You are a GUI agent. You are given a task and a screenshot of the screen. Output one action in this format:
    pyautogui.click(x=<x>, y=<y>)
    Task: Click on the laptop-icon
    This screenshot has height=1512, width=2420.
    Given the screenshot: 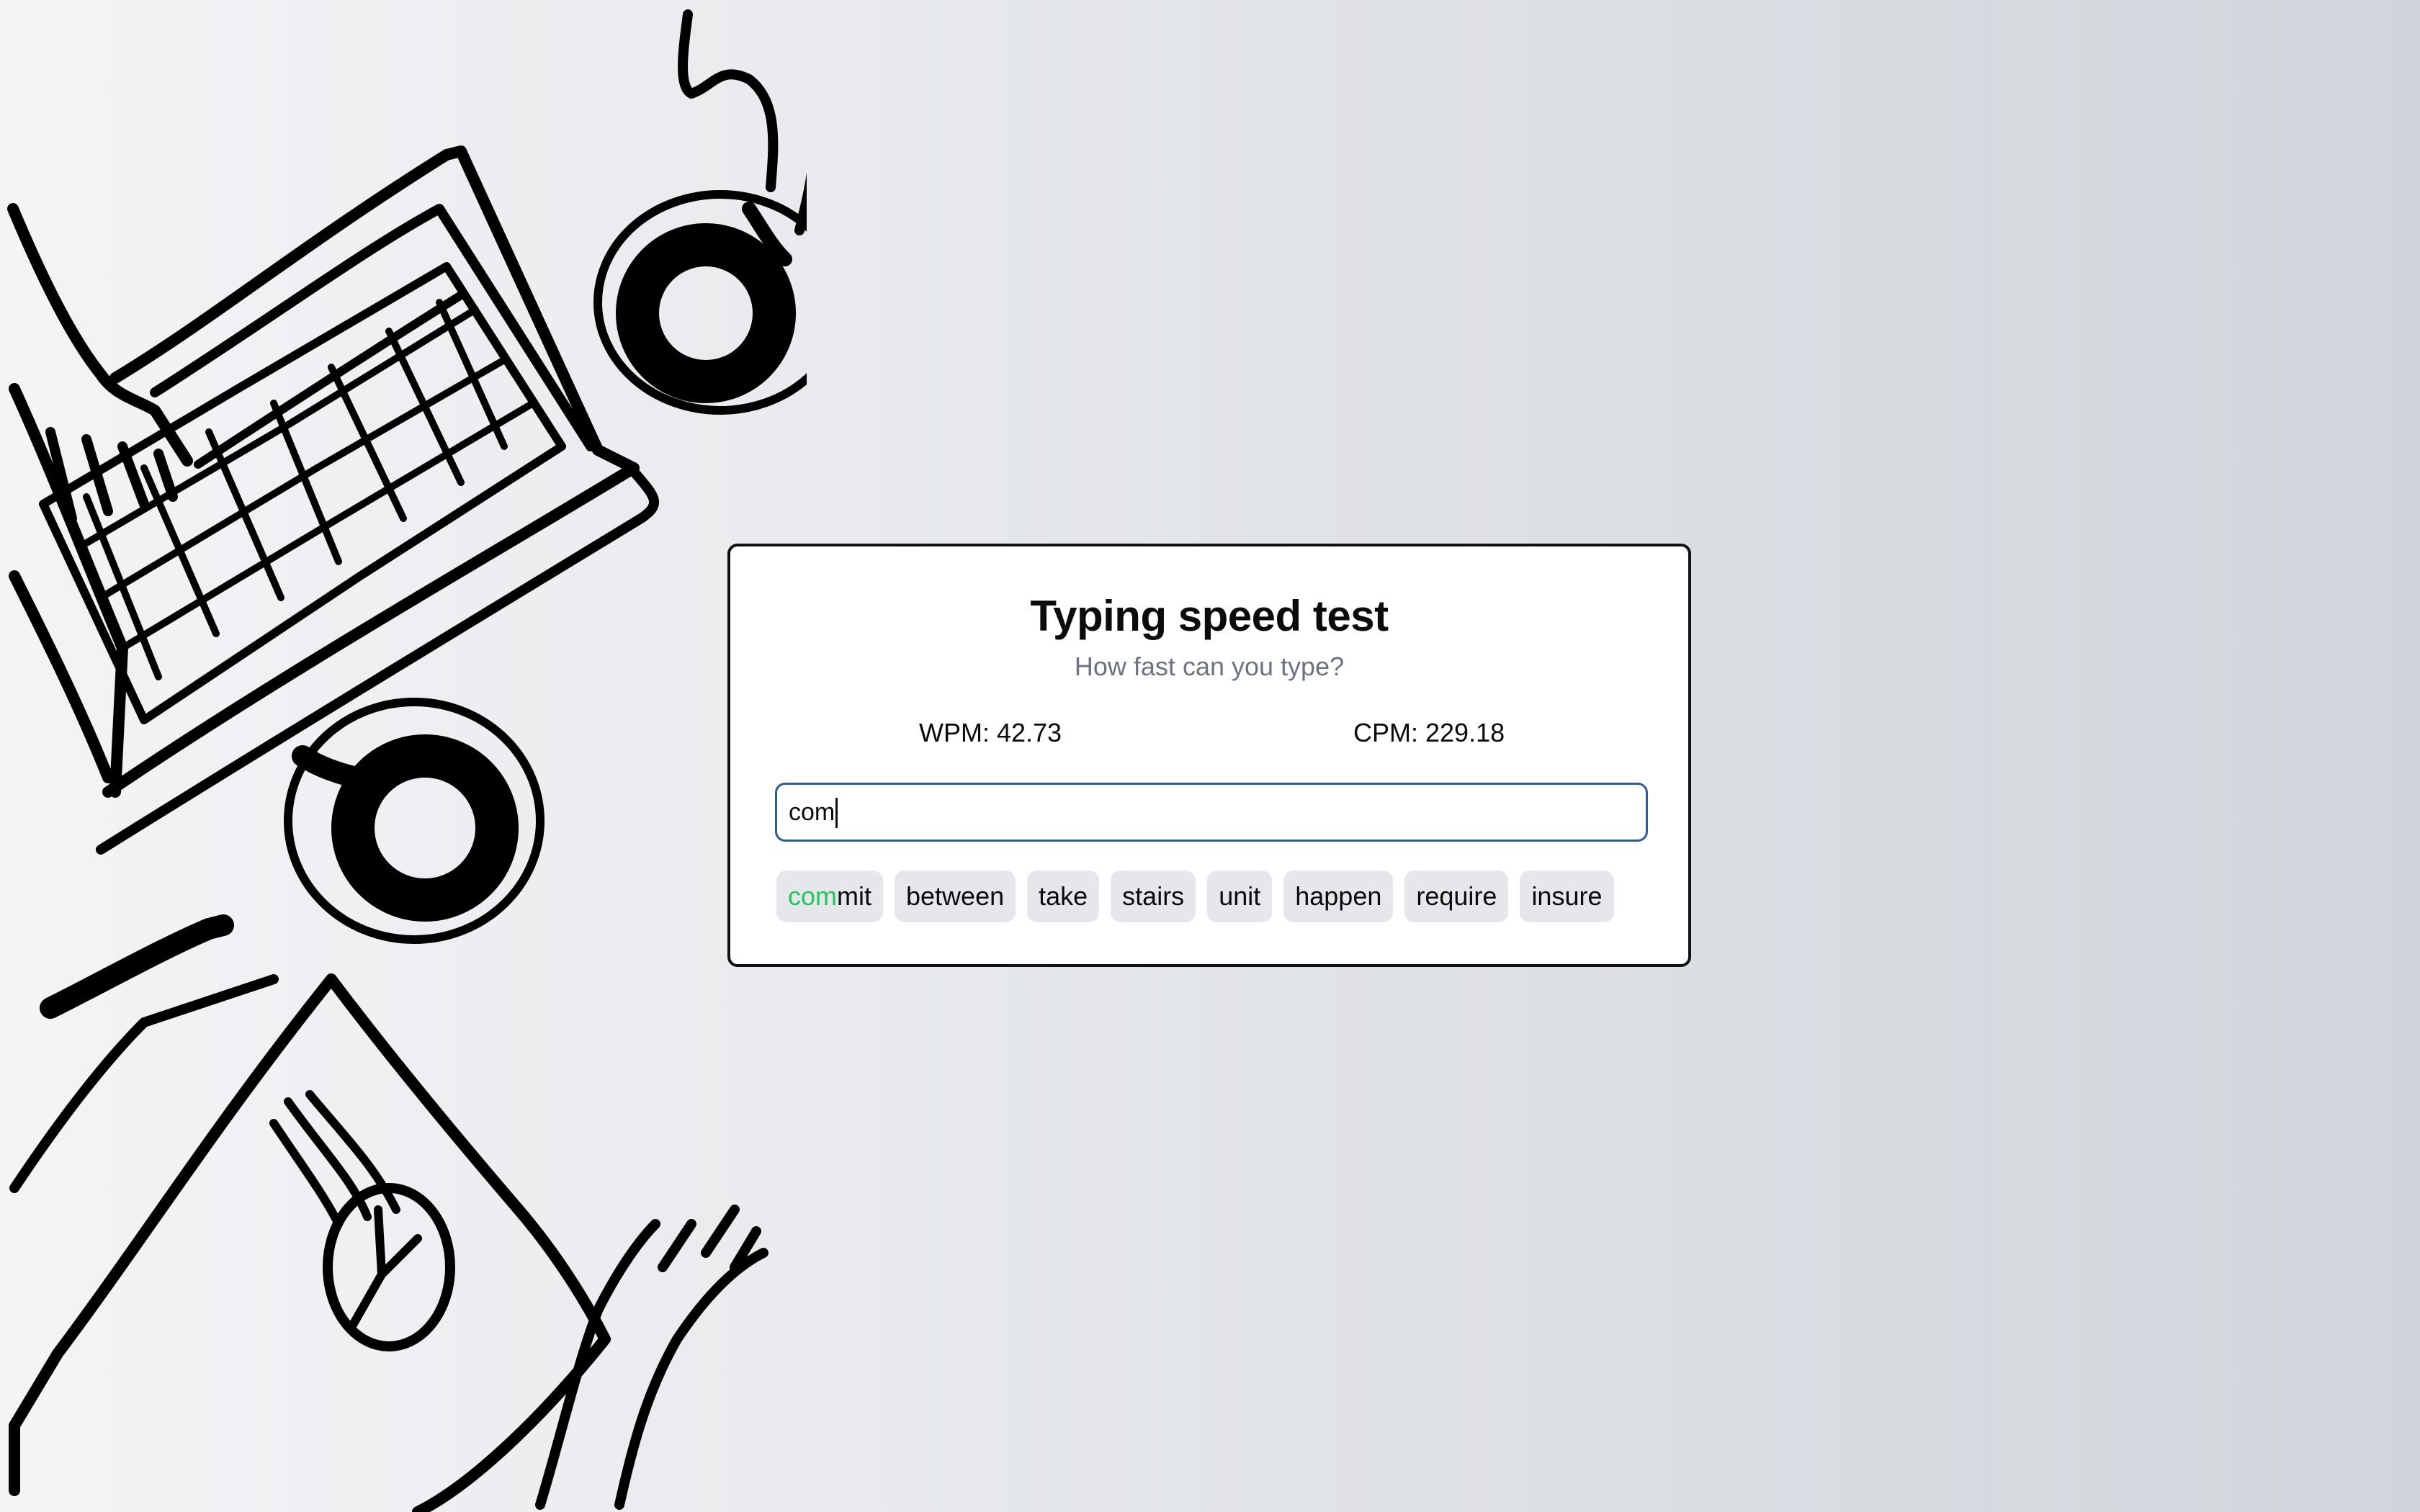 What is the action you would take?
    pyautogui.click(x=334, y=500)
    